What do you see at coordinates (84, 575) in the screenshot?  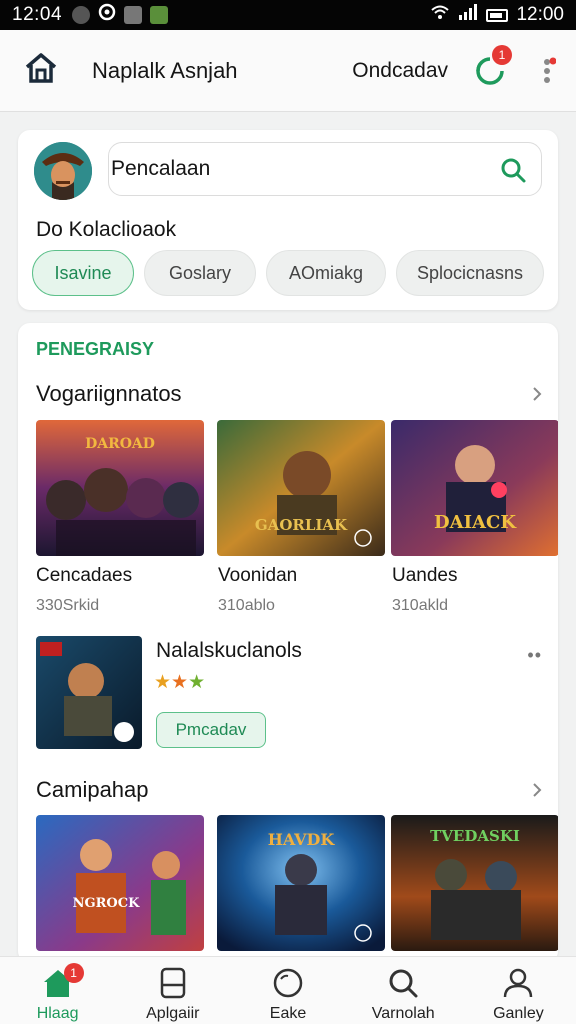 I see `tile-name-1: Cencadaes` at bounding box center [84, 575].